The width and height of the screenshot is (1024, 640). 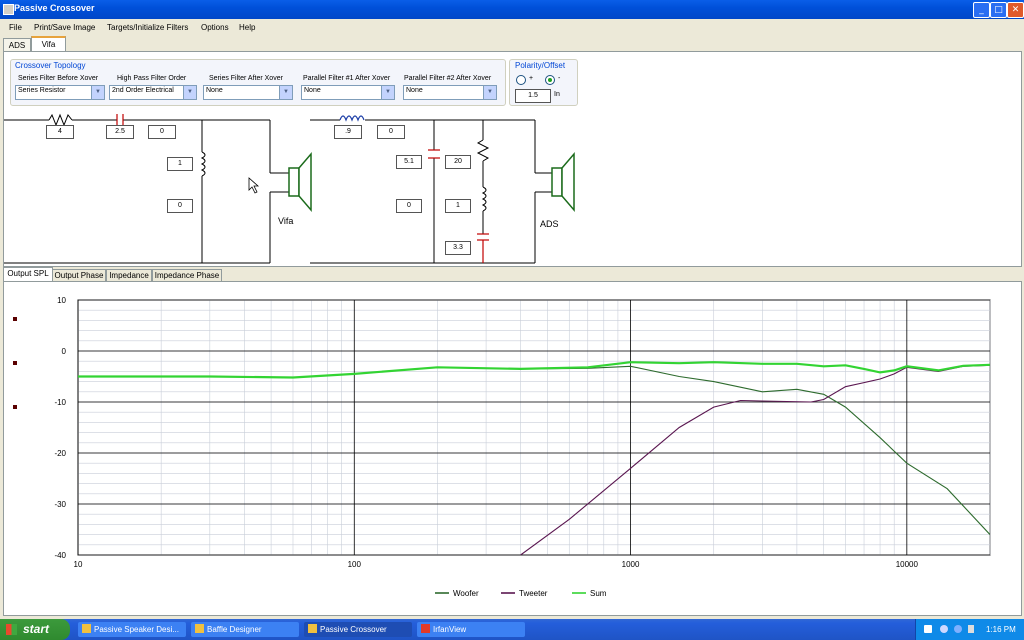 I want to click on title-bar: Passive Crossover _ □ ✕, so click(x=512, y=9).